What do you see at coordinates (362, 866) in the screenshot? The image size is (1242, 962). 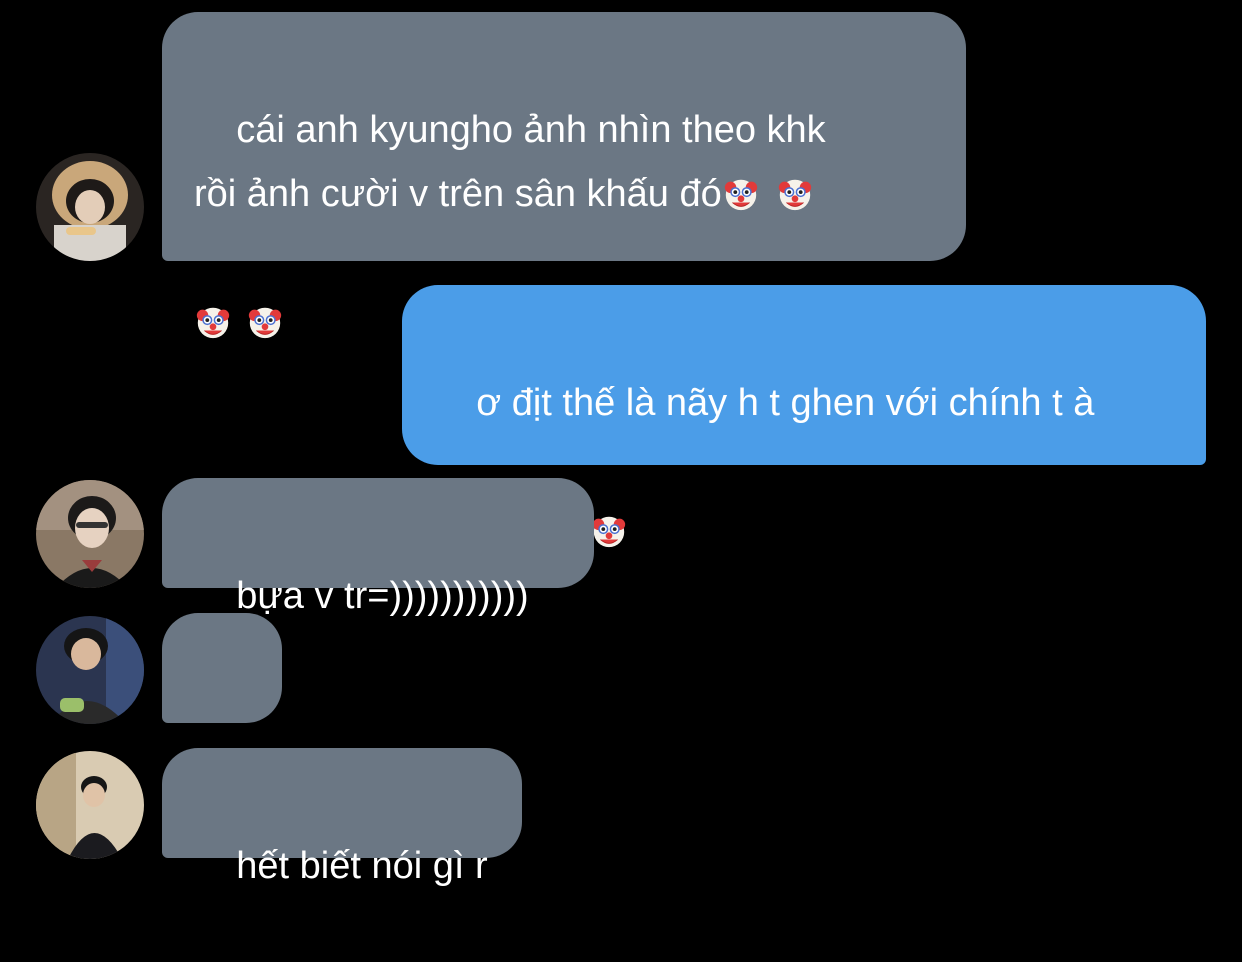 I see `message-text: hết biết nói gì r` at bounding box center [362, 866].